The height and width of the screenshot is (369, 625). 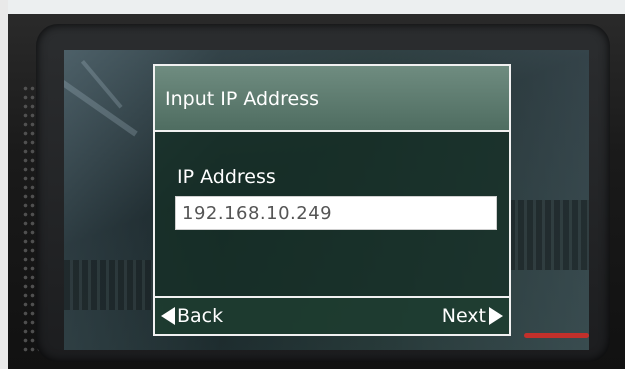 I want to click on background-streak, so click(x=101, y=108).